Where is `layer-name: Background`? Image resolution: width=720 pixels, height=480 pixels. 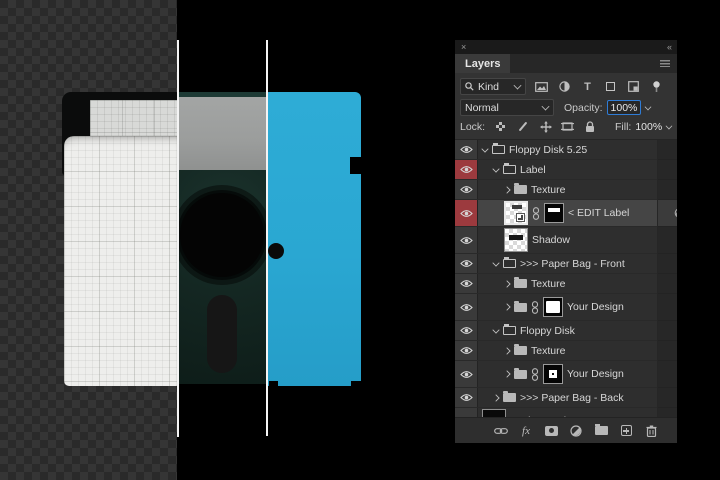
layer-name: Background is located at coordinates (538, 416).